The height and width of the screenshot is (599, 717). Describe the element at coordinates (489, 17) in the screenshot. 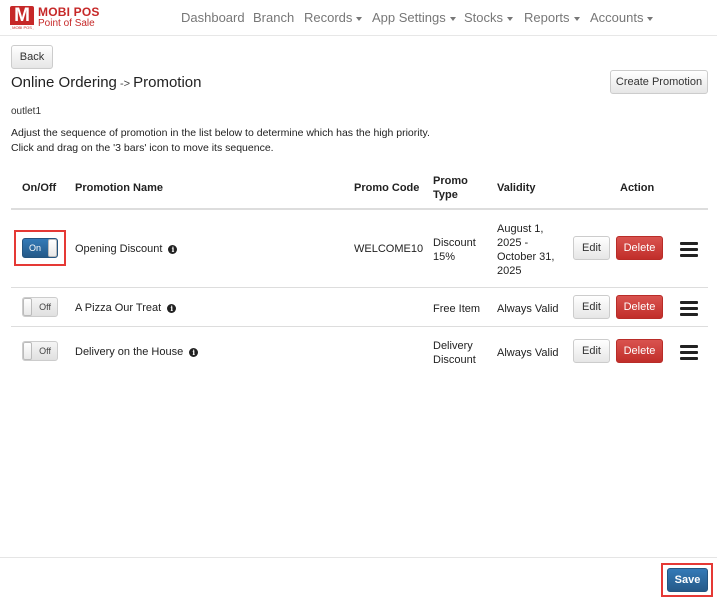

I see `nav-stocks: Stocks` at that location.